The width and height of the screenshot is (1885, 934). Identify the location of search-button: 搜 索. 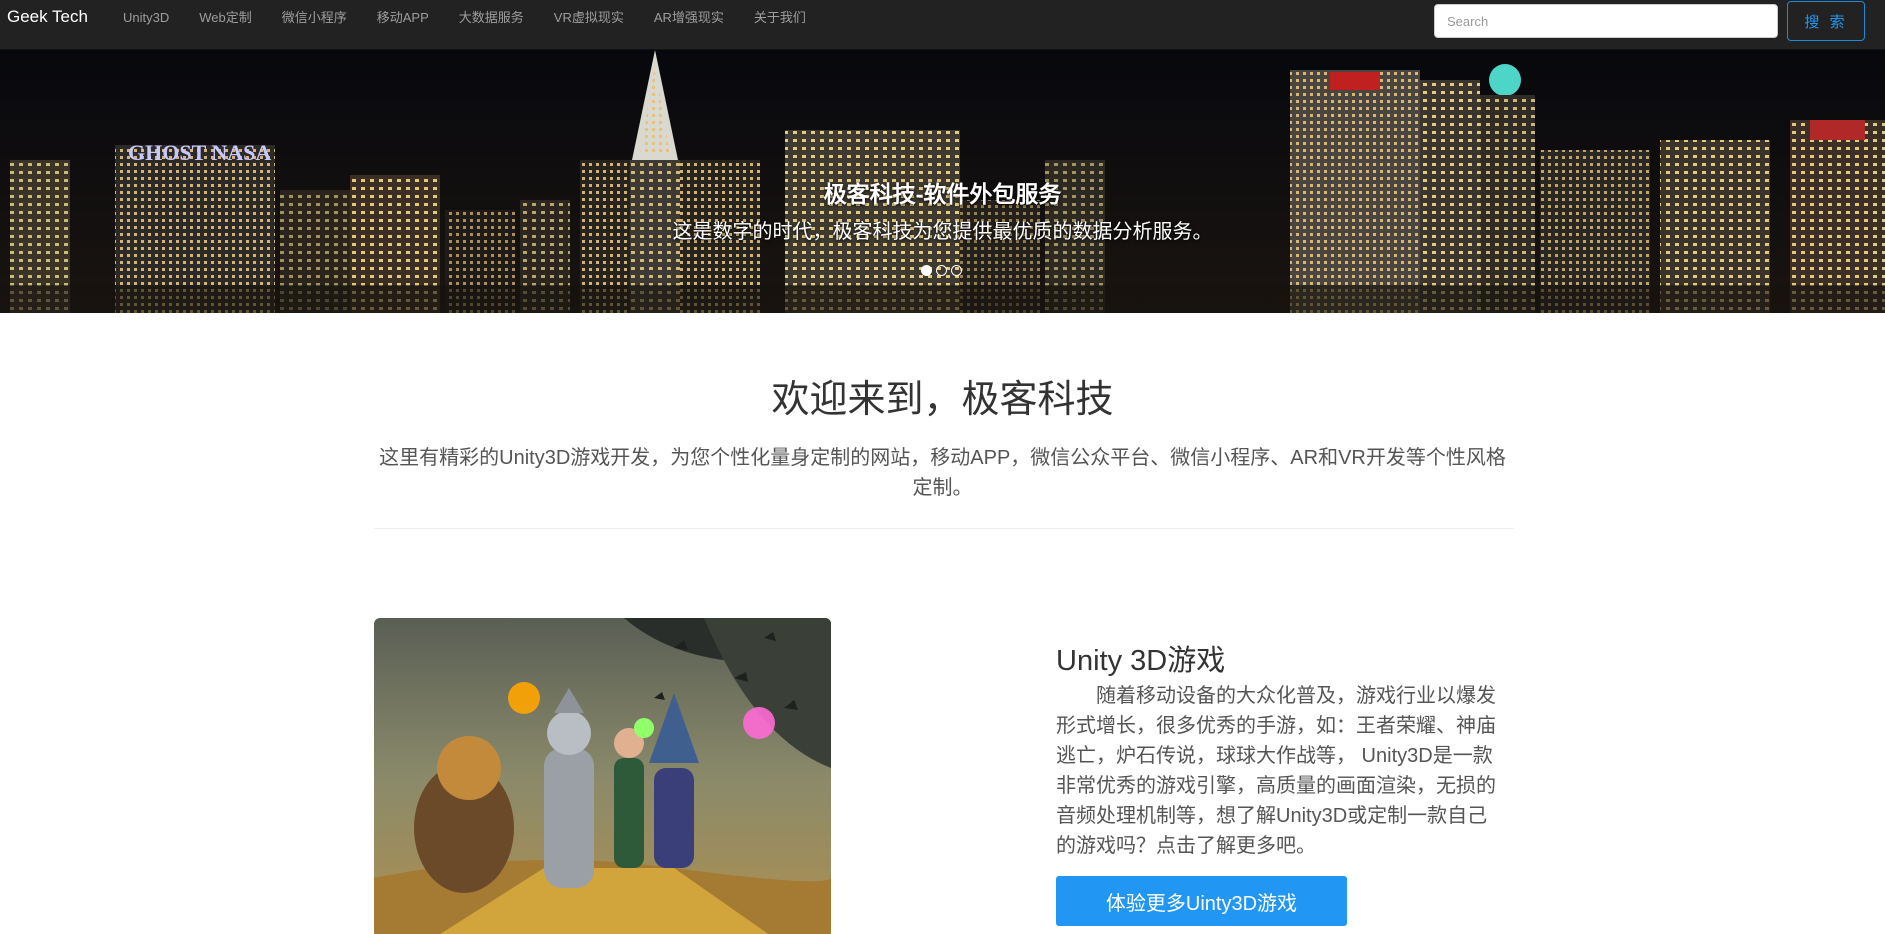
(1826, 21).